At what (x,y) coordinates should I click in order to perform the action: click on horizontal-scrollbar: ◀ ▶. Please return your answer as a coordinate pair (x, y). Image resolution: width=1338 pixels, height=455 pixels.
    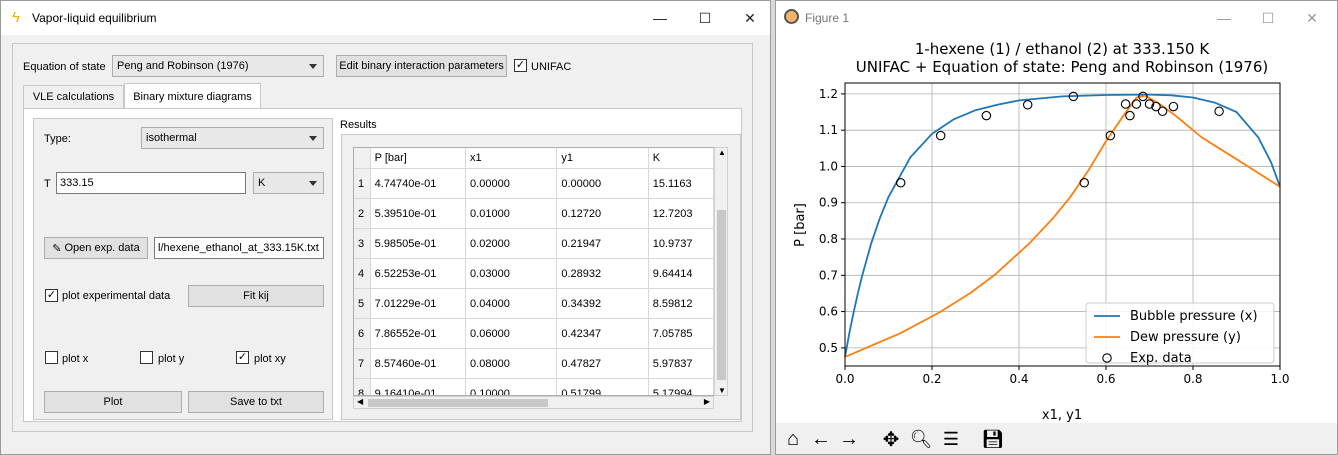
    Looking at the image, I should click on (533, 402).